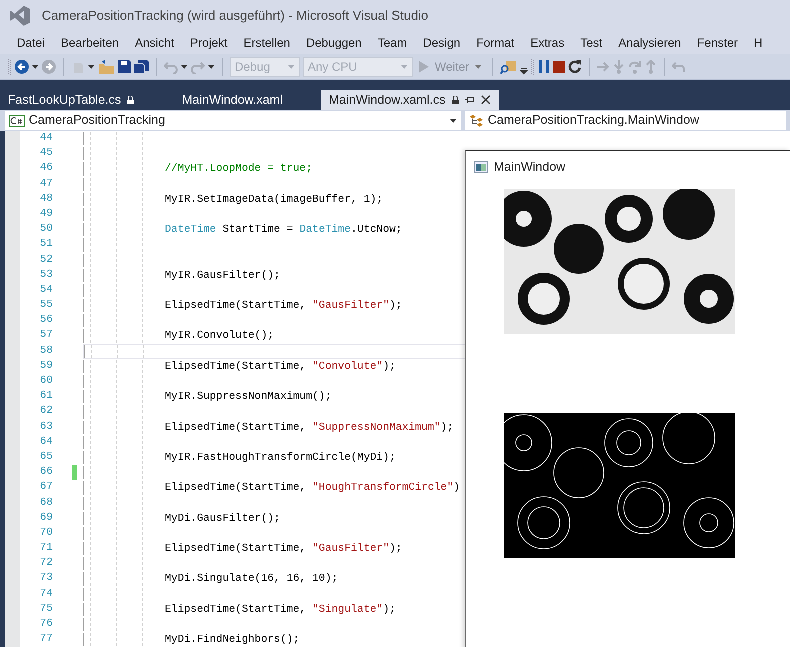 This screenshot has height=647, width=790. Describe the element at coordinates (717, 43) in the screenshot. I see `menu-item: Fenster` at that location.